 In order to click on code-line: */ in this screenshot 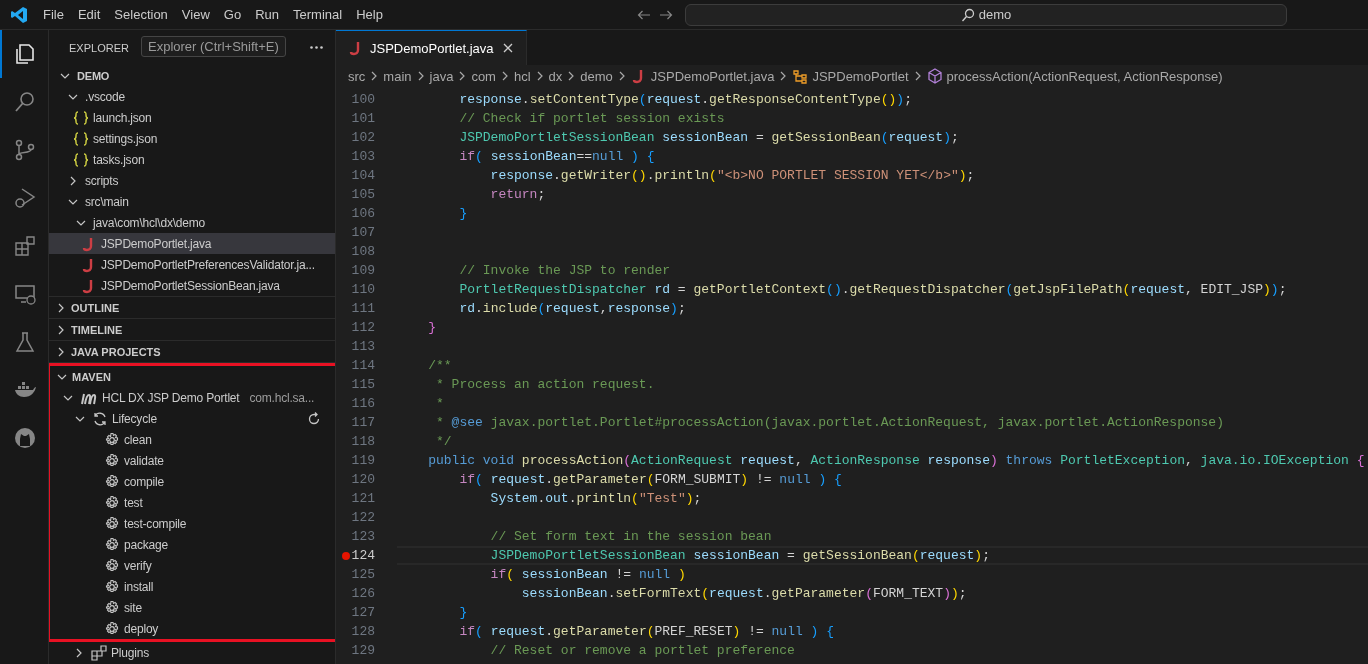, I will do `click(444, 442)`.